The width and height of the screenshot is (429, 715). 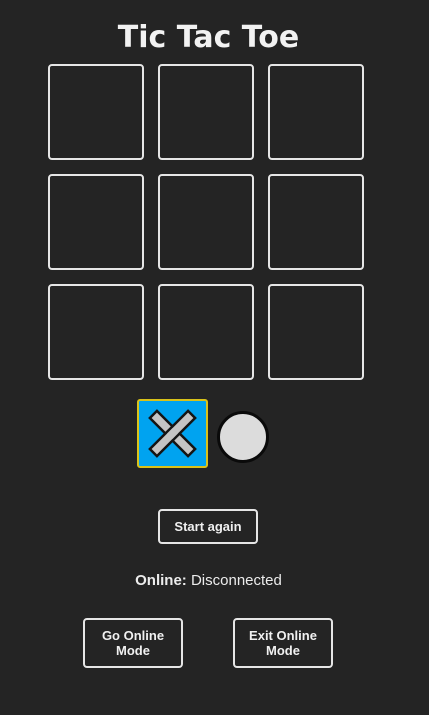 I want to click on x-icon, so click(x=172, y=433).